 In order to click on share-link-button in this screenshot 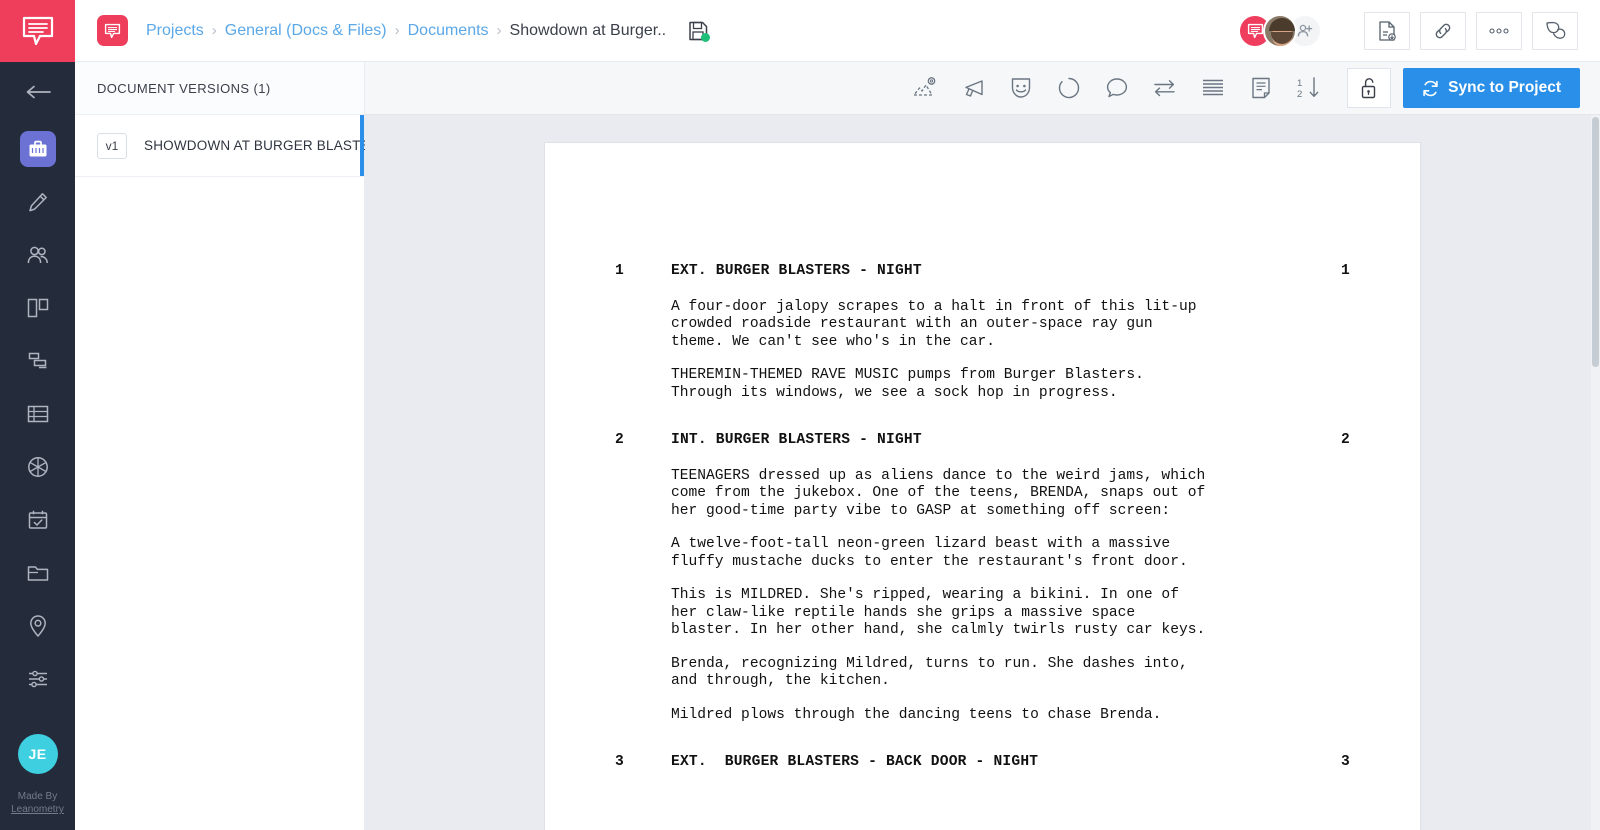, I will do `click(1443, 30)`.